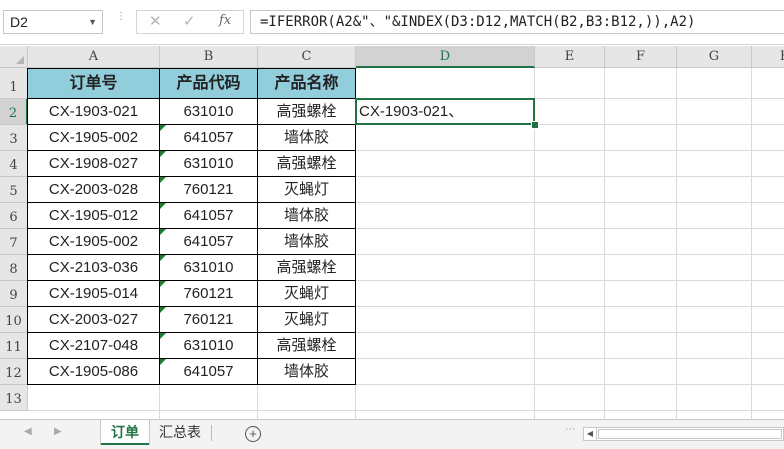 The height and width of the screenshot is (449, 784). I want to click on row-header-6: 6, so click(14, 216).